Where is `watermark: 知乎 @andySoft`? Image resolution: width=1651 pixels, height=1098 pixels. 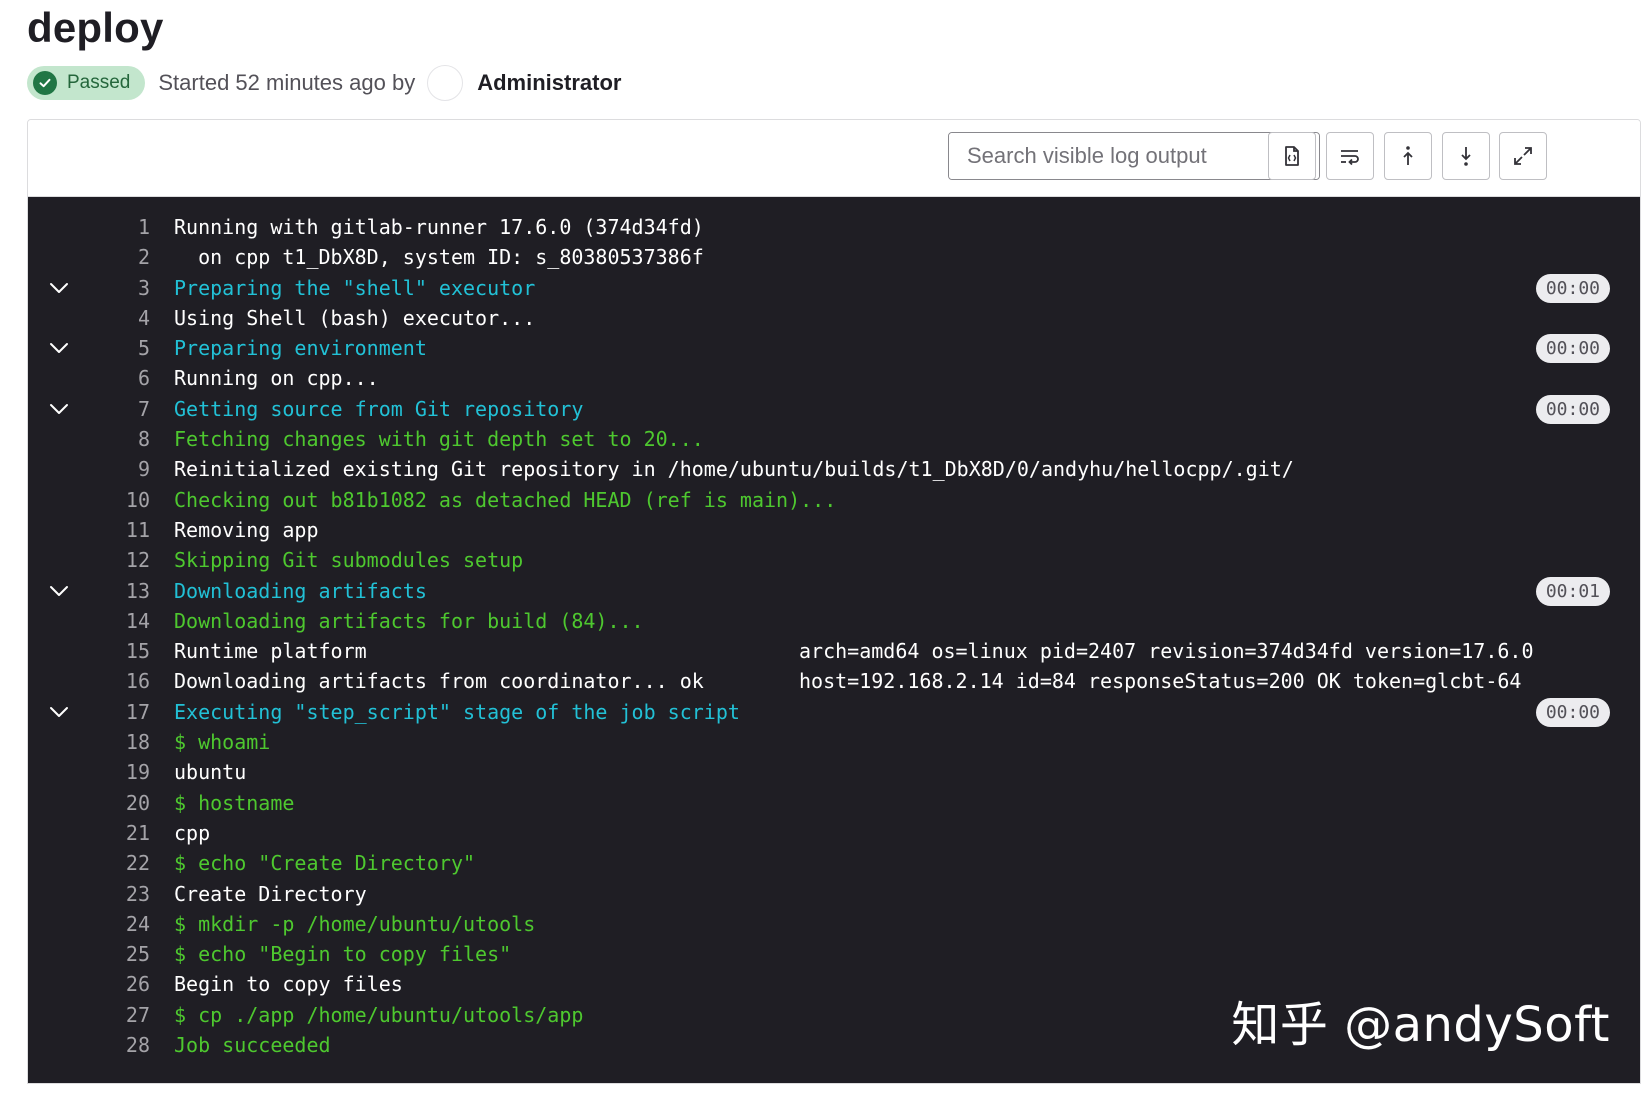
watermark: 知乎 @andySoft is located at coordinates (1420, 1025).